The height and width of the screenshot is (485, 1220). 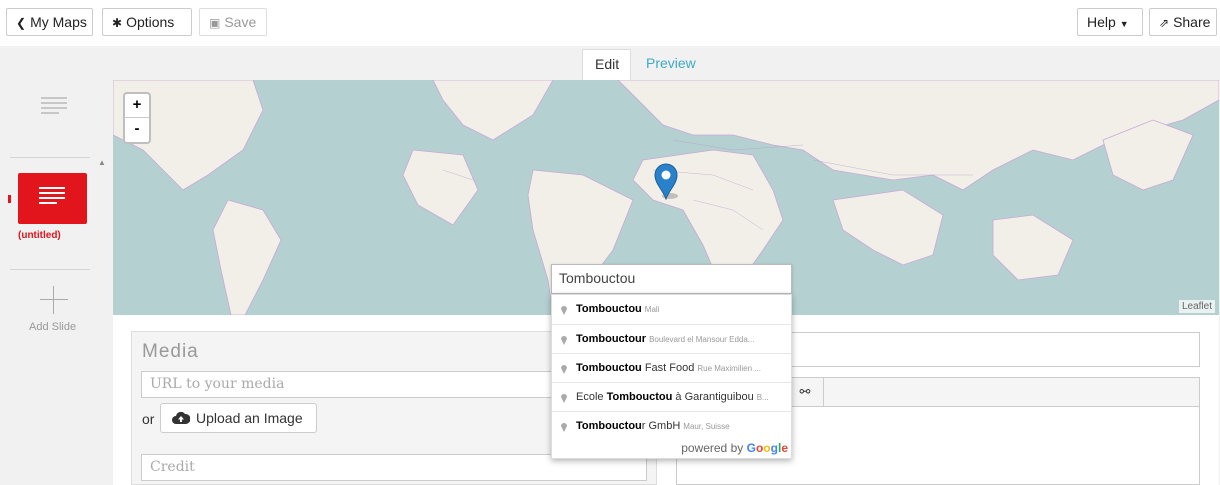 What do you see at coordinates (805, 392) in the screenshot?
I see `link-icon: ⚯` at bounding box center [805, 392].